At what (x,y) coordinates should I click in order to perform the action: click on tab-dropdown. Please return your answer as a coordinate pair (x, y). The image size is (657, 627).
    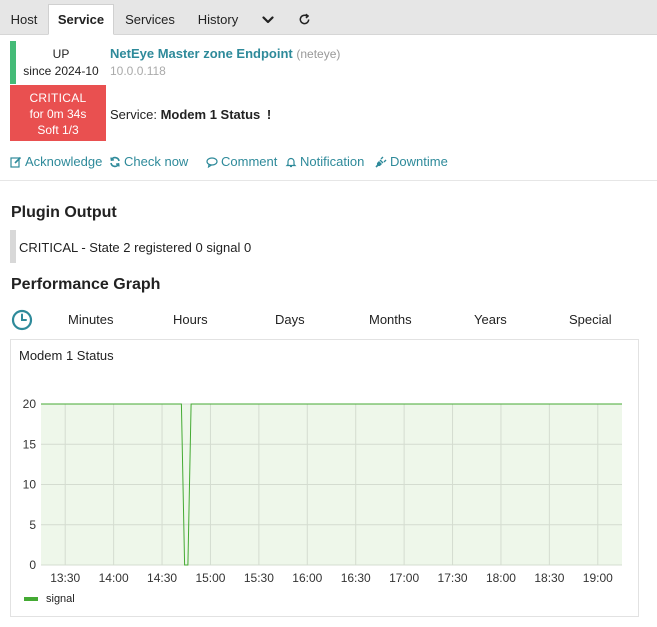
    Looking at the image, I should click on (268, 19).